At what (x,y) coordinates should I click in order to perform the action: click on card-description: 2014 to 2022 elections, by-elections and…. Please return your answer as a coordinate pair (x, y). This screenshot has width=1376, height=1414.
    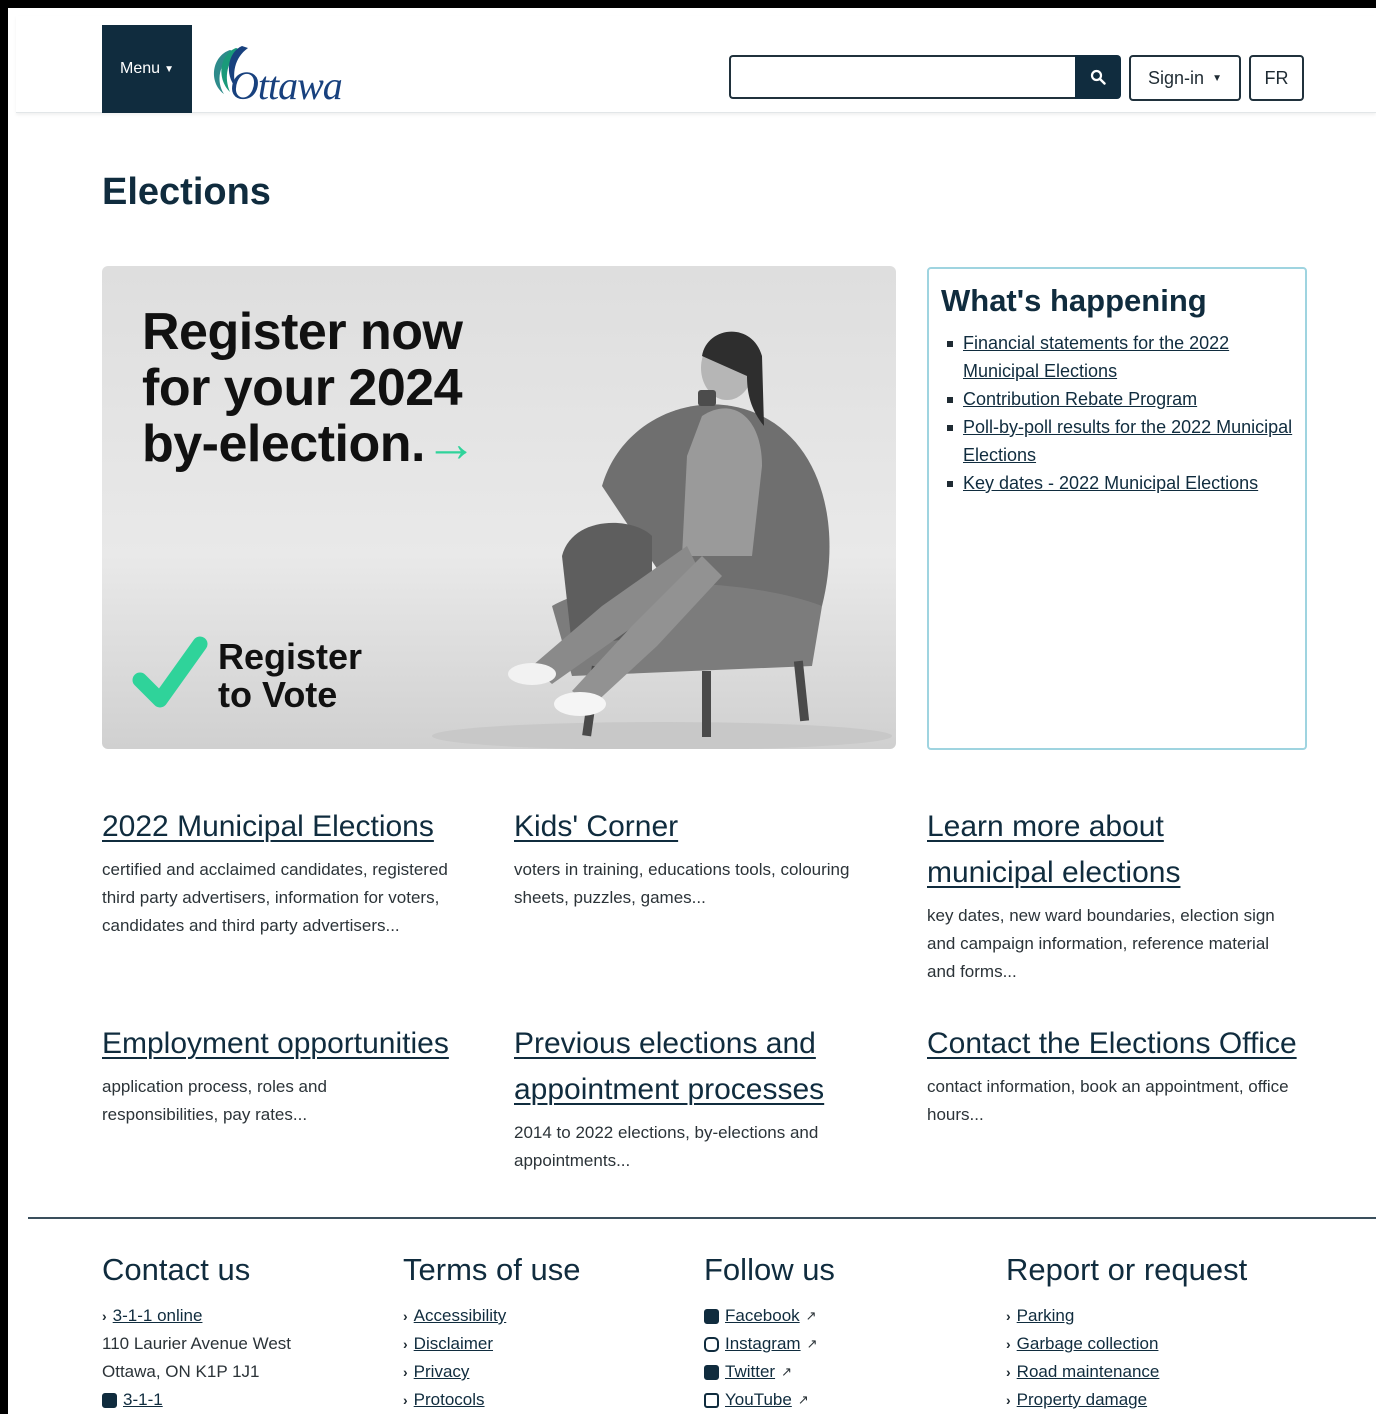
    Looking at the image, I should click on (666, 1146).